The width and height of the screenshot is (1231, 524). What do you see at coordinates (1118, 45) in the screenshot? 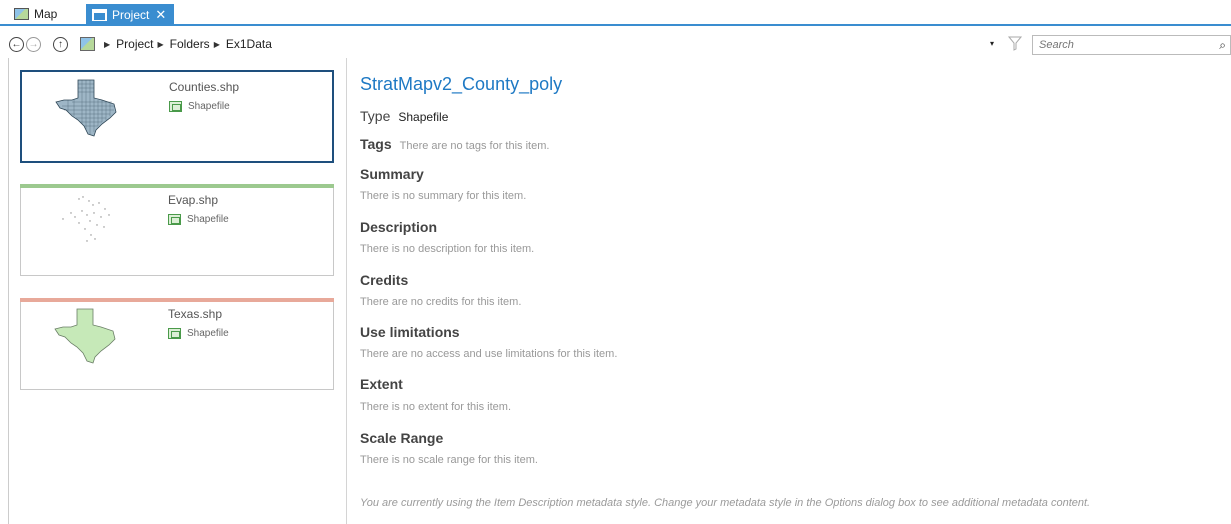
I see `search-input` at bounding box center [1118, 45].